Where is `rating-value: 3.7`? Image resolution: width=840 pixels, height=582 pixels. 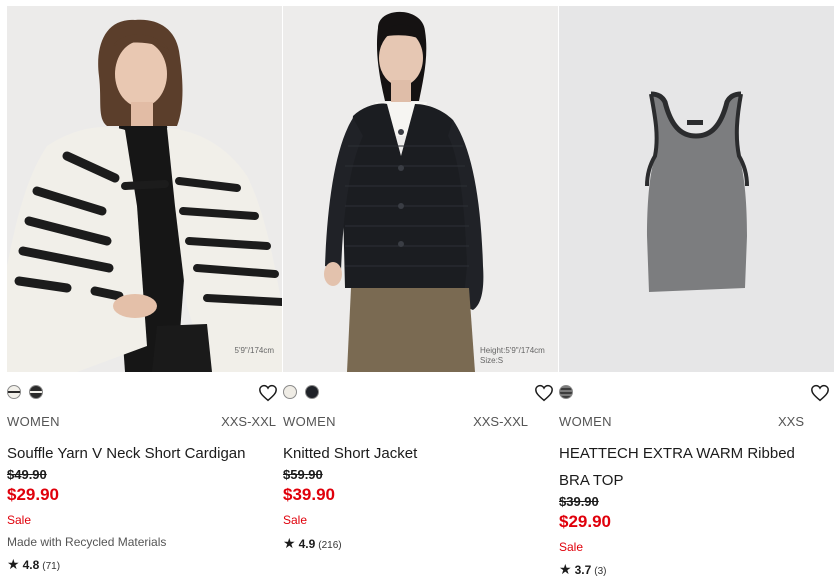 rating-value: 3.7 is located at coordinates (583, 570).